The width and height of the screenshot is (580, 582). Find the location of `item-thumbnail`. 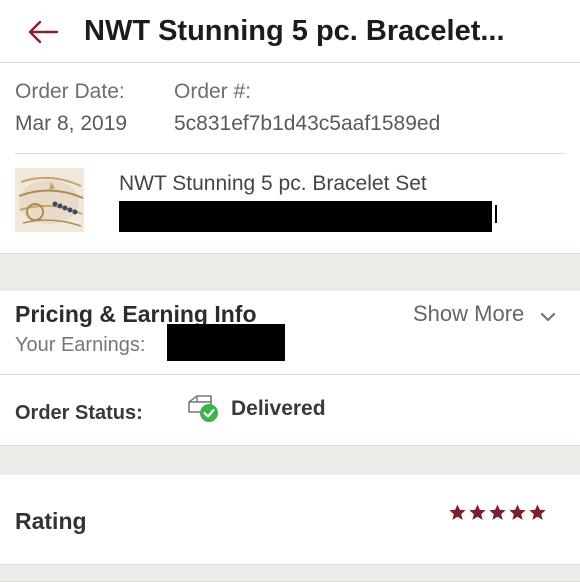

item-thumbnail is located at coordinates (49, 200).